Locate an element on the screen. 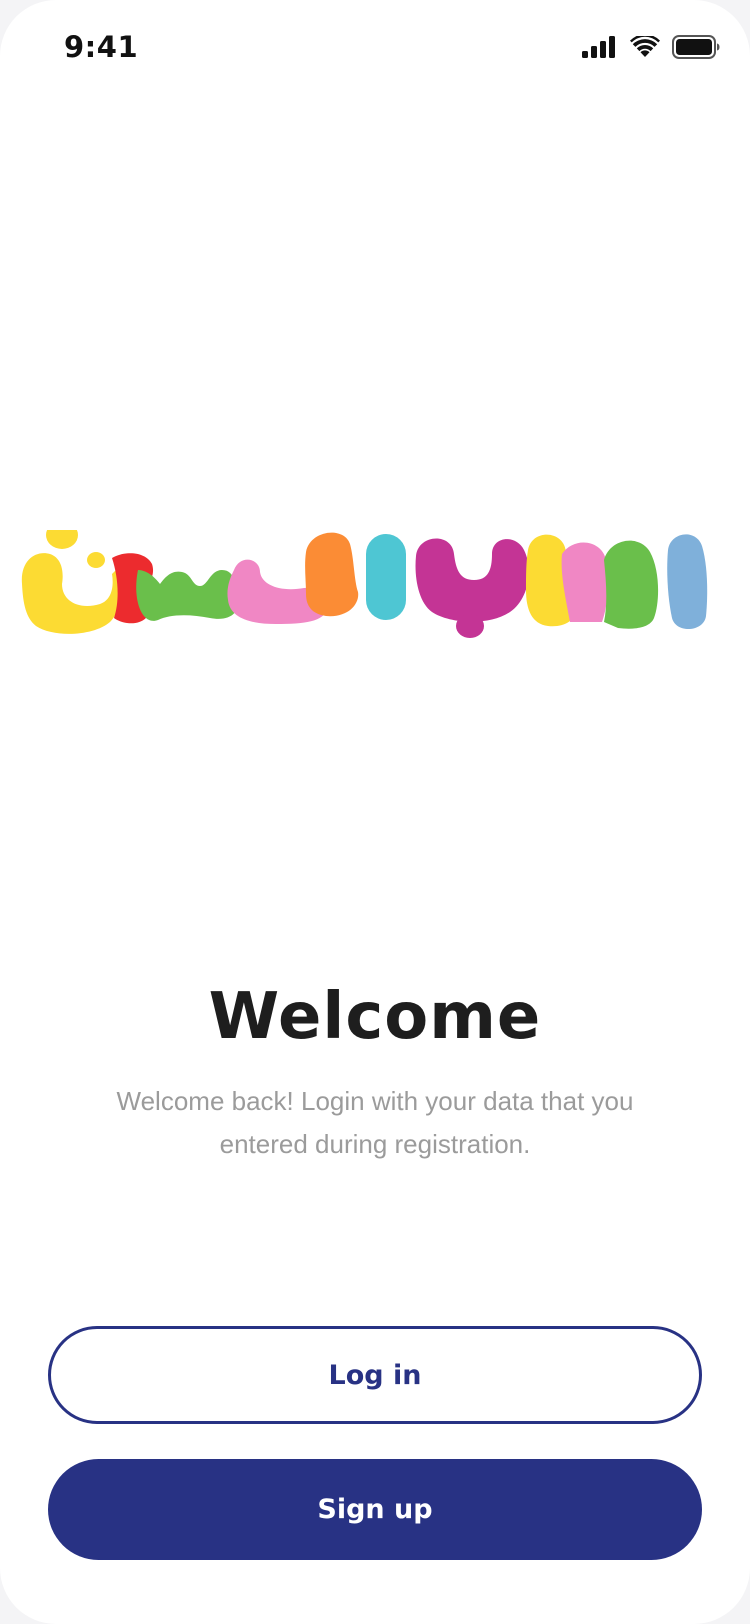 The image size is (750, 1624). signup-button: Sign up is located at coordinates (375, 1509).